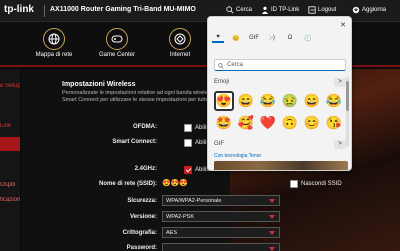 The height and width of the screenshot is (251, 400). I want to click on ofdma-label: OFDMA:, so click(145, 127).